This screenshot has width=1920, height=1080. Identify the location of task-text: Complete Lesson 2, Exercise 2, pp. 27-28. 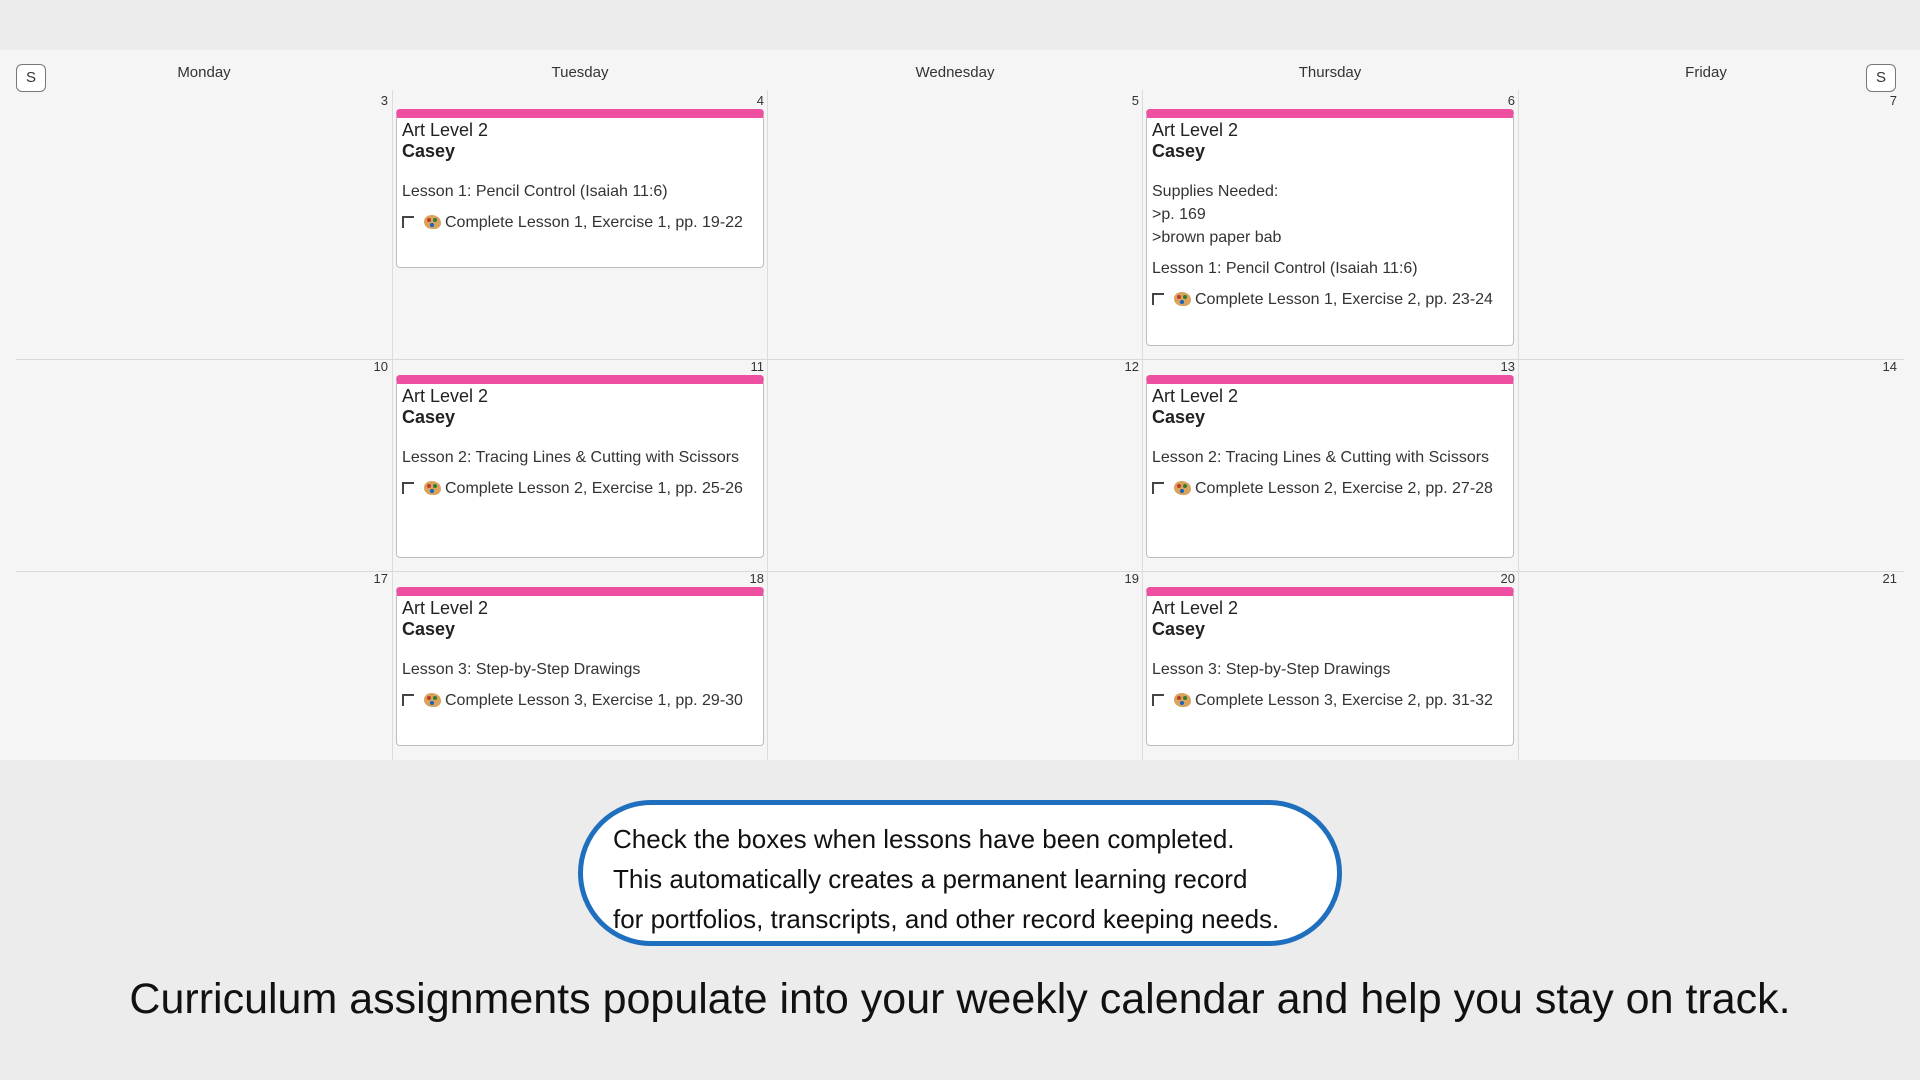
(1333, 488).